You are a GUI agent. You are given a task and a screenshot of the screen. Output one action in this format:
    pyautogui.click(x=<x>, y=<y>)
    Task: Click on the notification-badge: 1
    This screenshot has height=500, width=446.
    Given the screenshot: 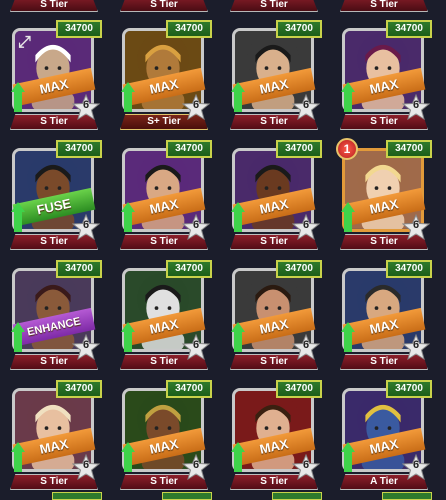 What is the action you would take?
    pyautogui.click(x=347, y=149)
    